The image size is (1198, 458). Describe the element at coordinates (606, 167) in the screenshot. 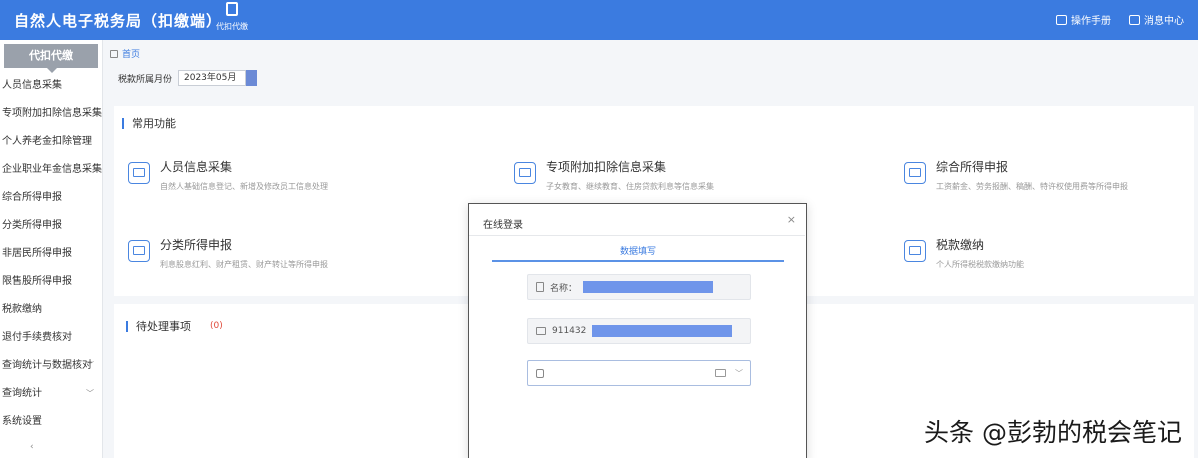

I see `function-title: 专项附加扣除信息采集` at that location.